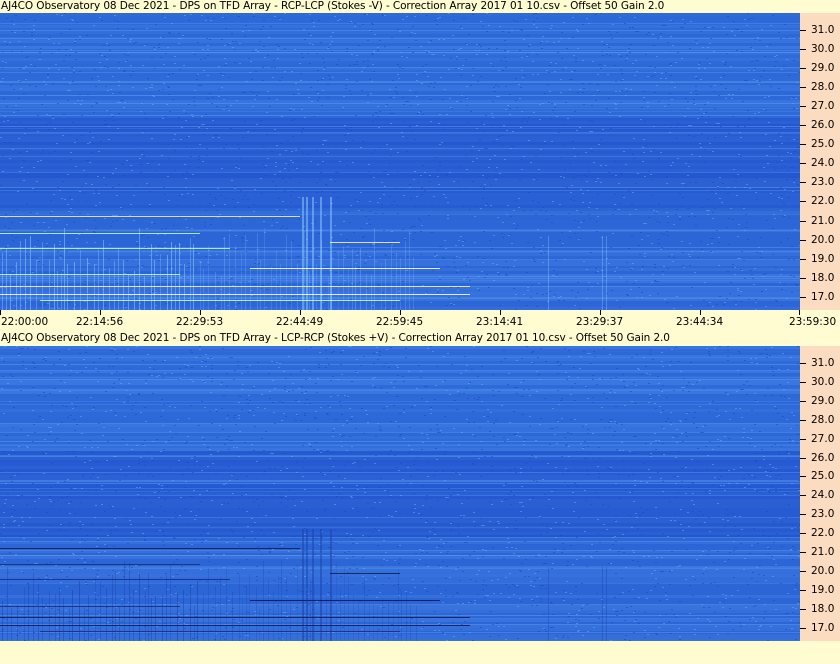  I want to click on x-tick-label: 22:59:45, so click(400, 322).